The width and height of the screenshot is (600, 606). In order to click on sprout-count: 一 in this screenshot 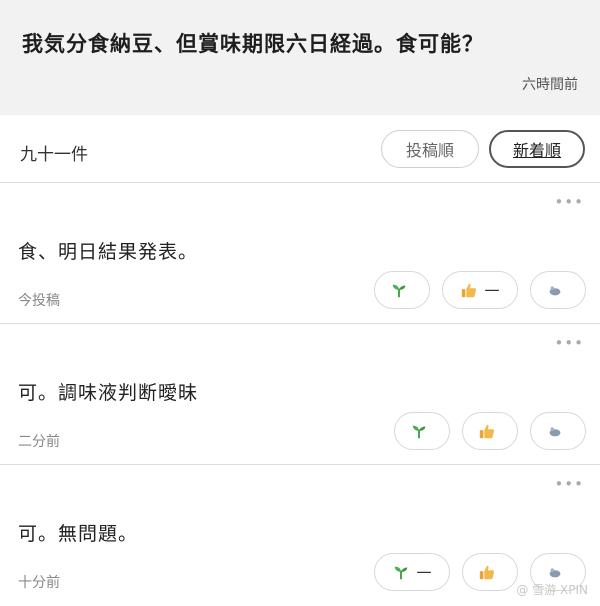, I will do `click(424, 572)`.